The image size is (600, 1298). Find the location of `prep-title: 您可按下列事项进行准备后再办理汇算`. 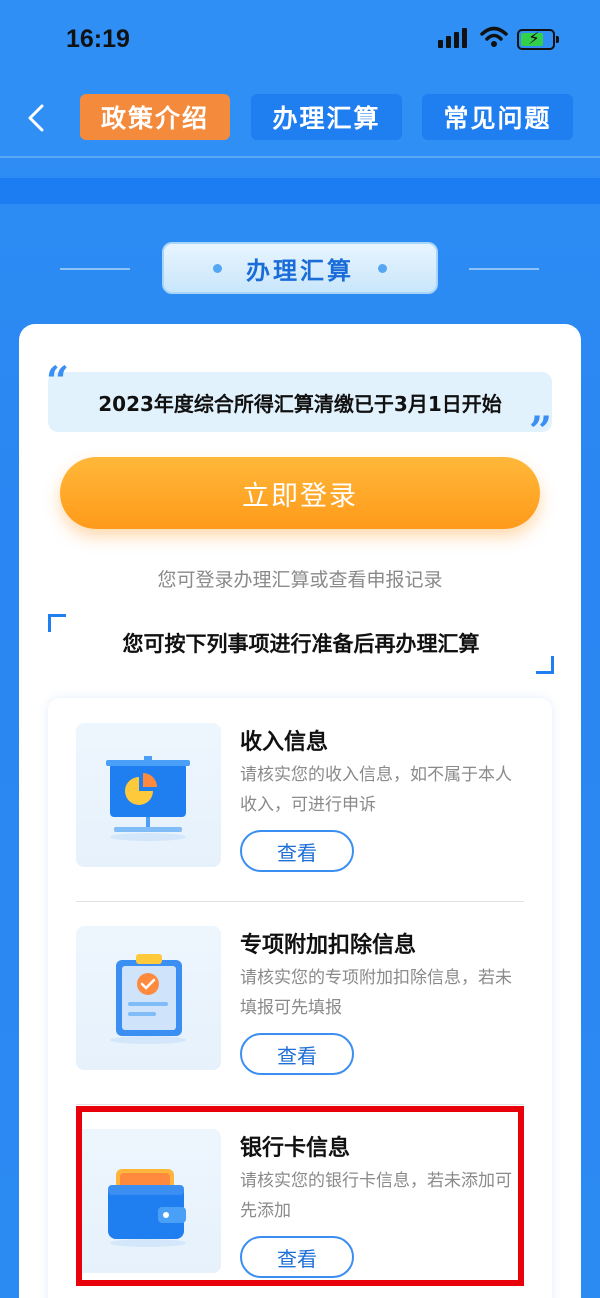

prep-title: 您可按下列事项进行准备后再办理汇算 is located at coordinates (301, 644).